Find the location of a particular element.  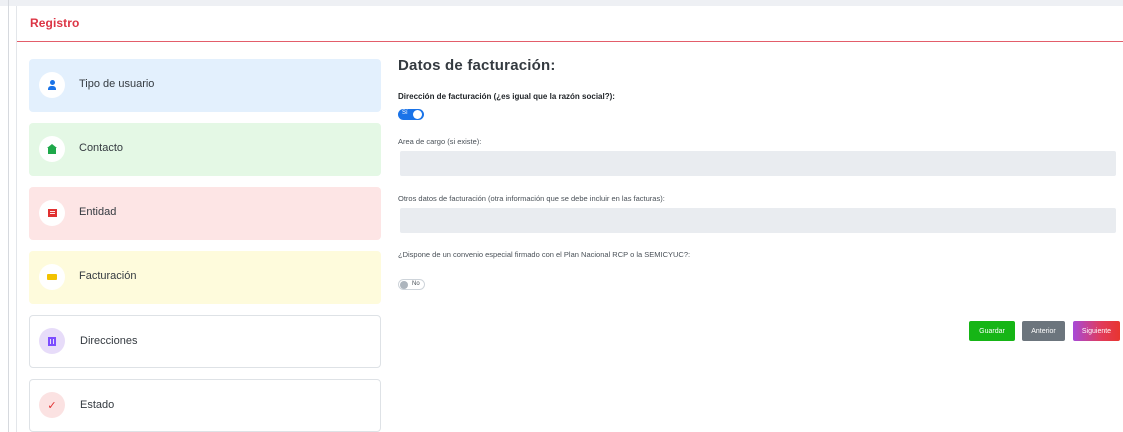

step-label: Direcciones is located at coordinates (109, 341).